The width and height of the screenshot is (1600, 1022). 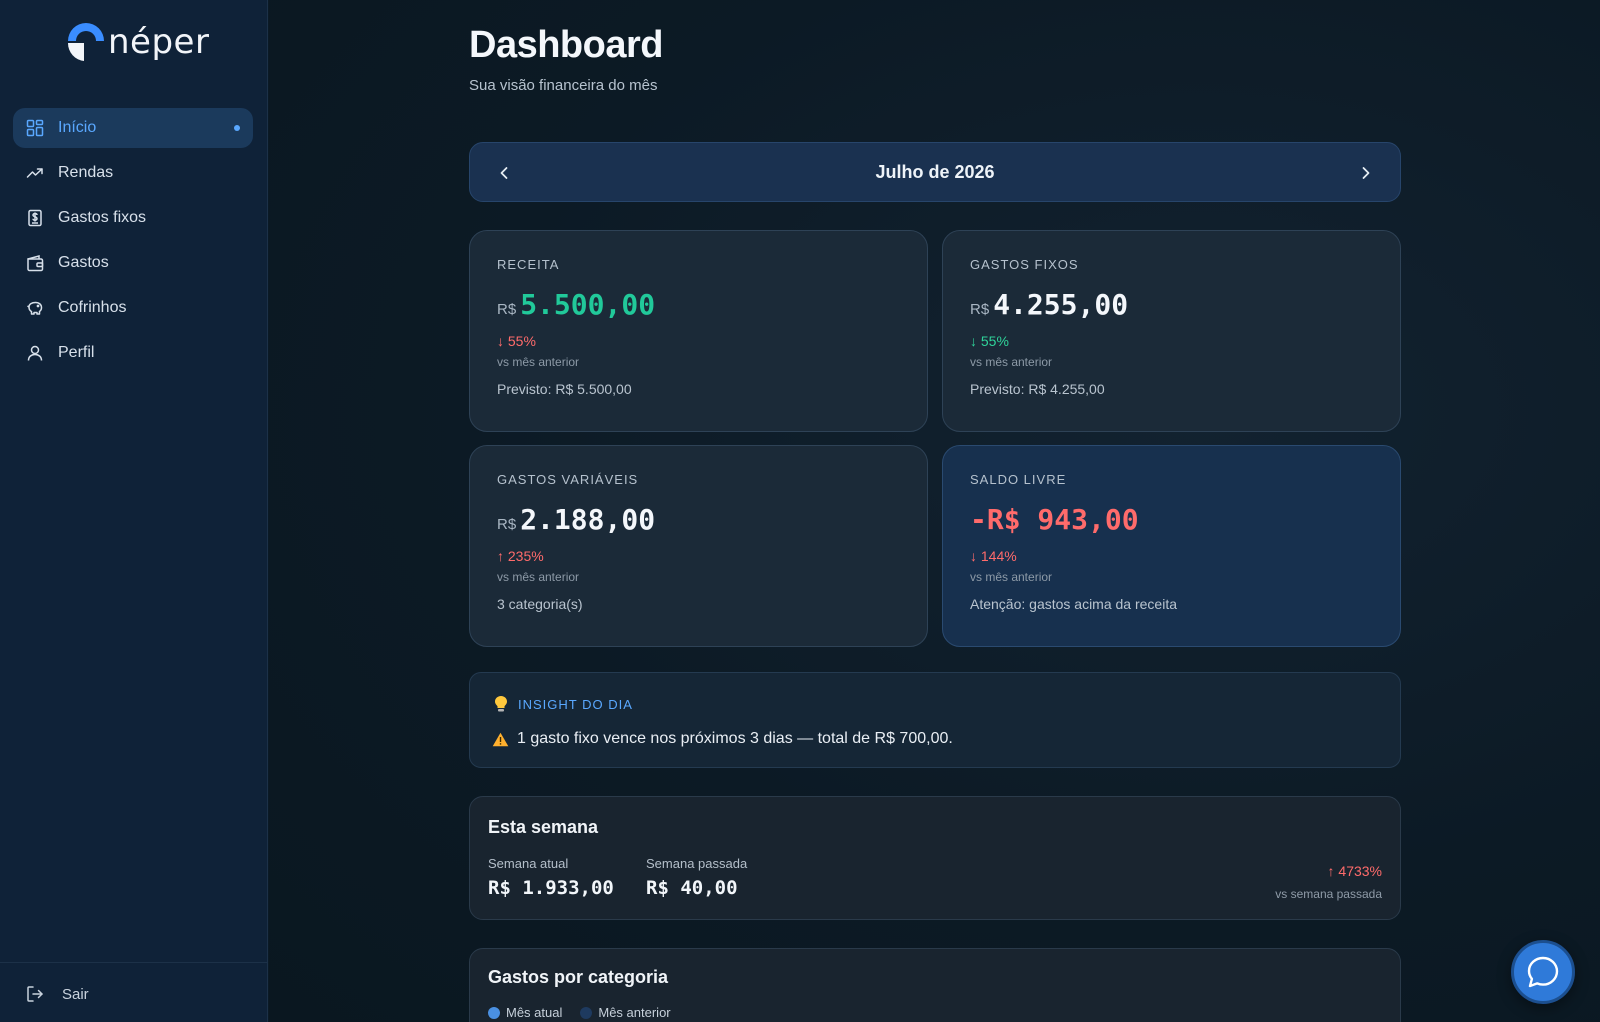 I want to click on sidebar-item-cofrinhos: Cofrinhos, so click(x=133, y=308).